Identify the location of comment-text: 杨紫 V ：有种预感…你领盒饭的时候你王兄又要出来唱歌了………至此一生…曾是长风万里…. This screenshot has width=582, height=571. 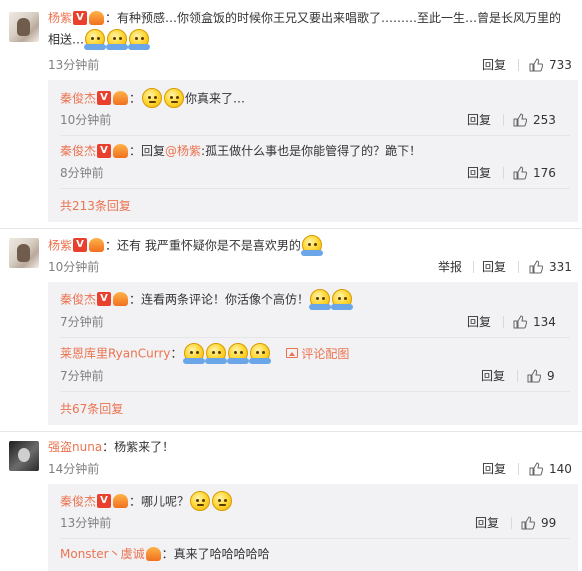
(305, 17).